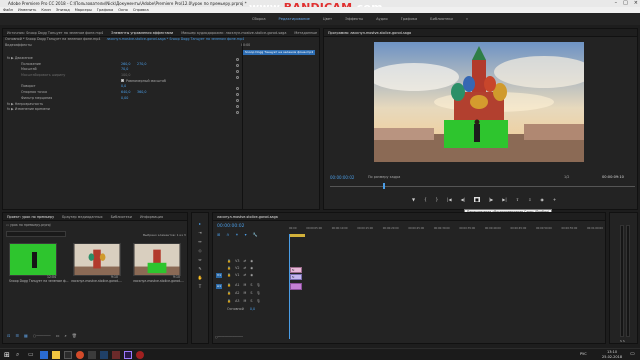 Image resolution: width=640 pixels, height=360 pixels. What do you see at coordinates (517, 199) in the screenshot?
I see `lift-icon: ⇧` at bounding box center [517, 199].